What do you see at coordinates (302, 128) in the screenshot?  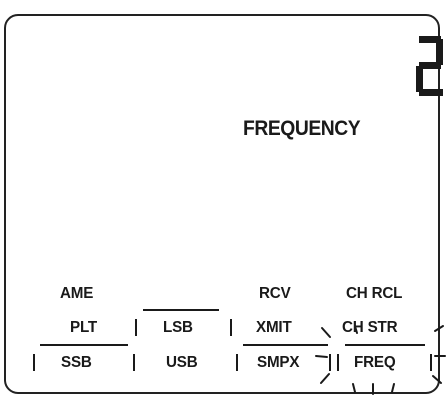 I see `display-title: FREQUENCY` at bounding box center [302, 128].